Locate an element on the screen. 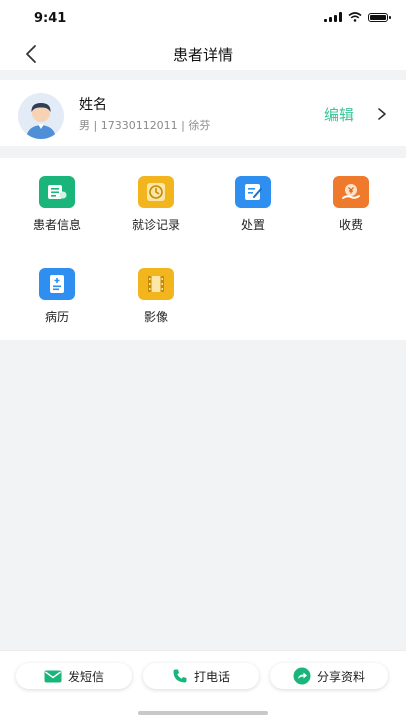  film-icon is located at coordinates (156, 284).